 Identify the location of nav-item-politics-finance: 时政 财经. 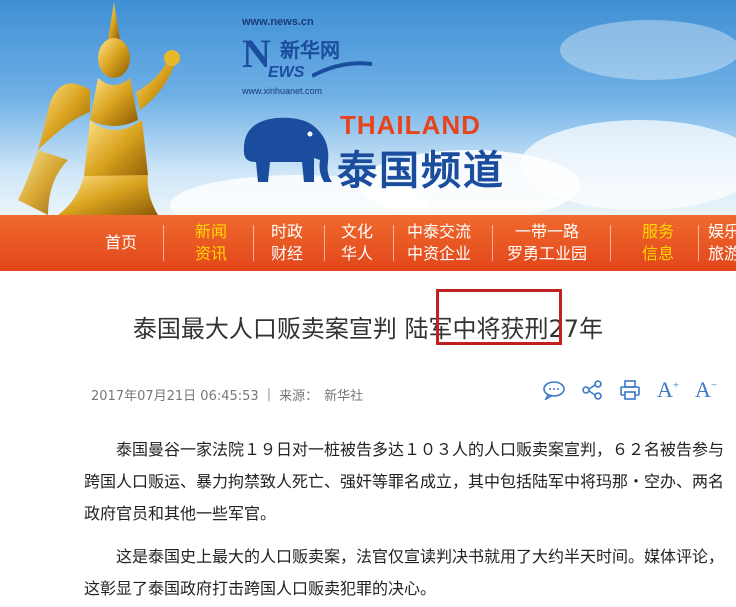
(287, 243).